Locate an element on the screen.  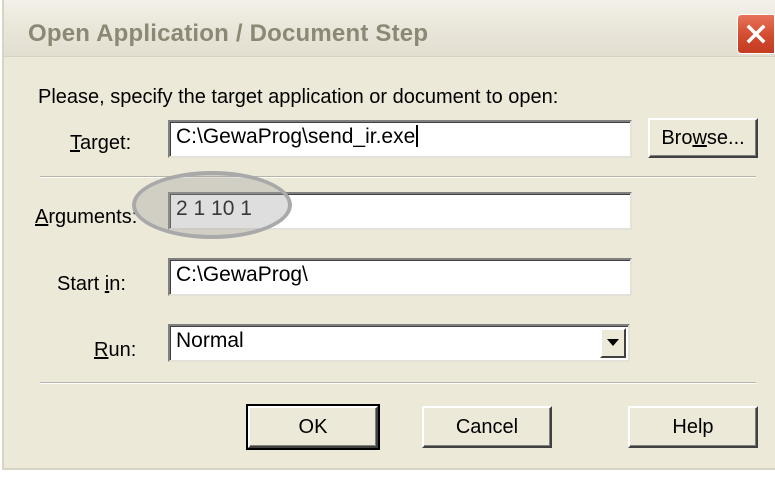
close-button is located at coordinates (756, 34).